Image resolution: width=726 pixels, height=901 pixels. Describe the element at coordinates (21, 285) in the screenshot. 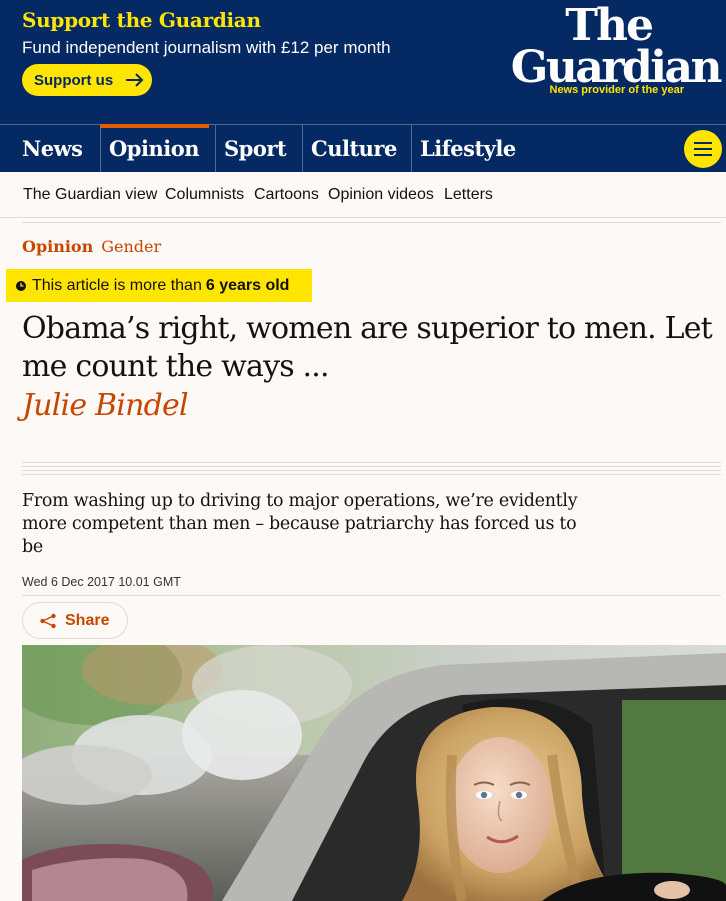

I see `clock-icon` at that location.